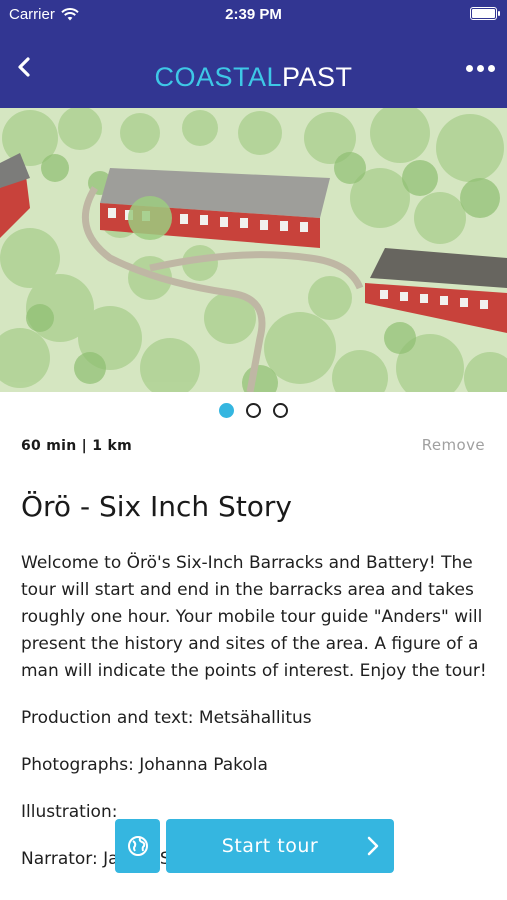 This screenshot has width=507, height=900. I want to click on globe-icon, so click(137, 846).